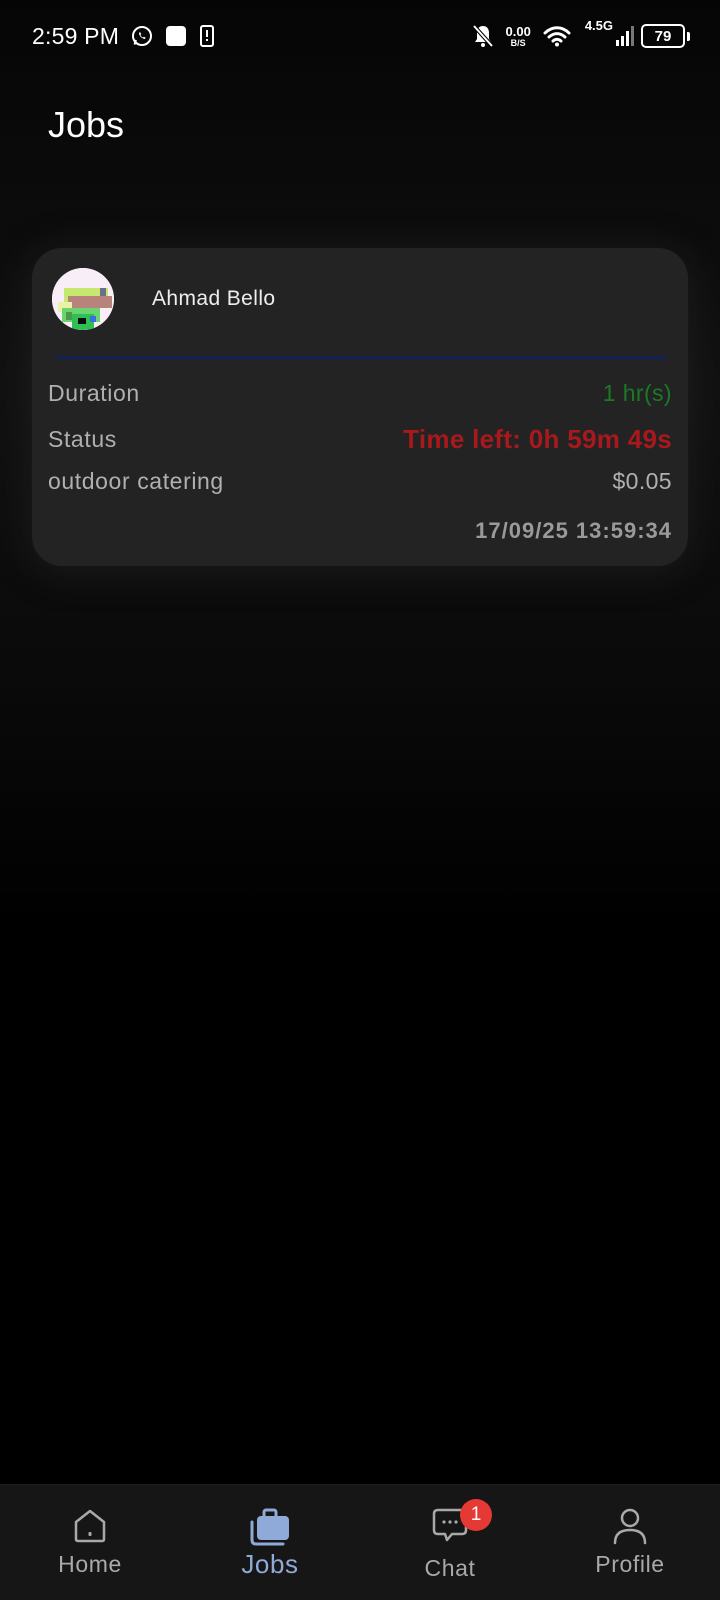 This screenshot has width=720, height=1600. I want to click on nav-chat: 1 Chat, so click(450, 1542).